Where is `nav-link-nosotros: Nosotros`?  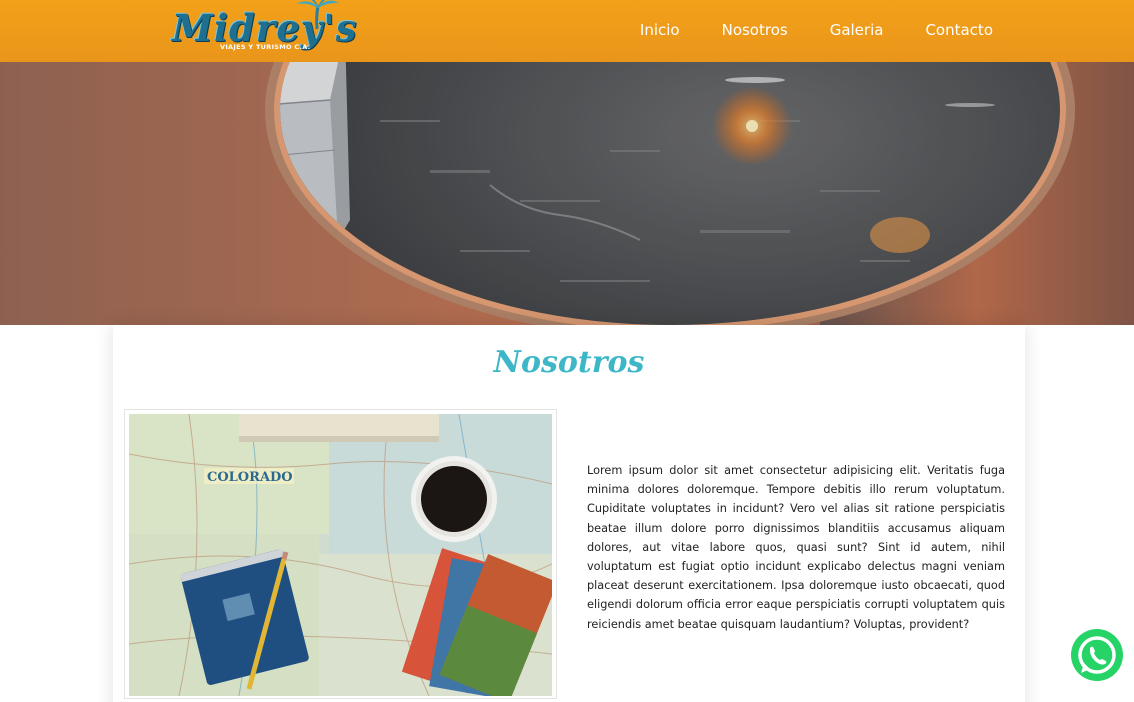 nav-link-nosotros: Nosotros is located at coordinates (755, 30).